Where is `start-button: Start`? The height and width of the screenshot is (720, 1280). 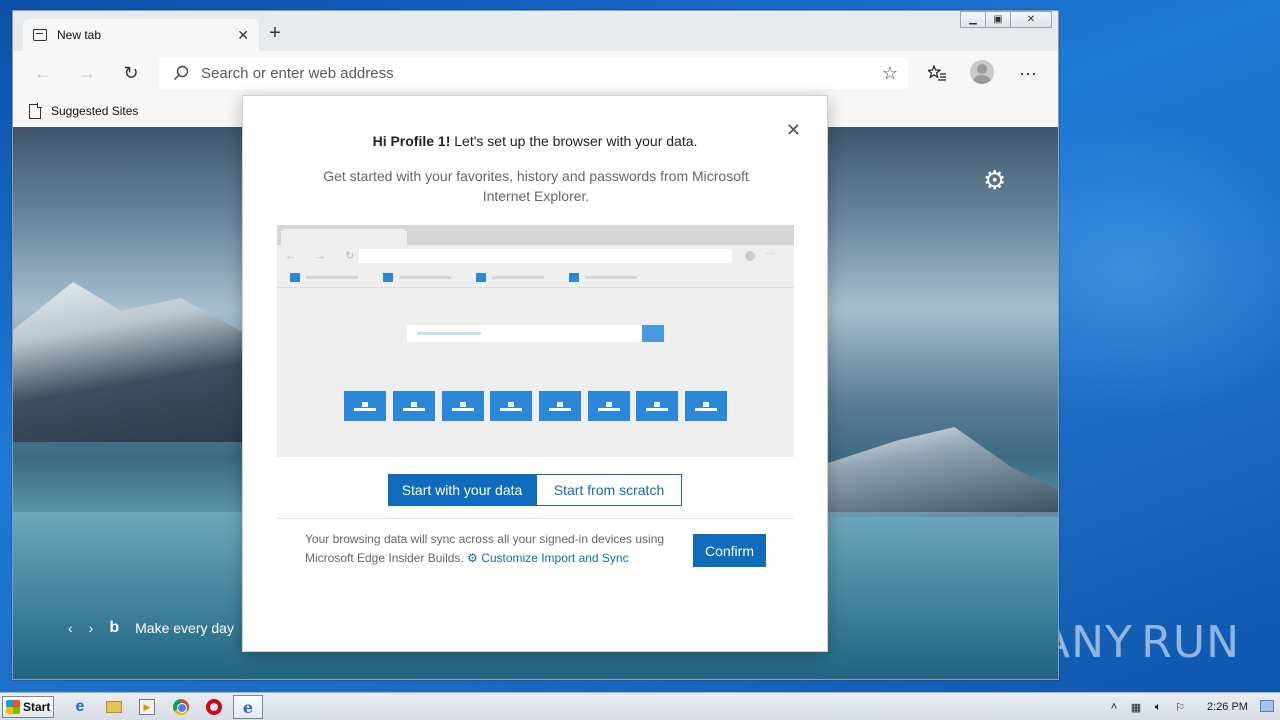
start-button: Start is located at coordinates (28, 707).